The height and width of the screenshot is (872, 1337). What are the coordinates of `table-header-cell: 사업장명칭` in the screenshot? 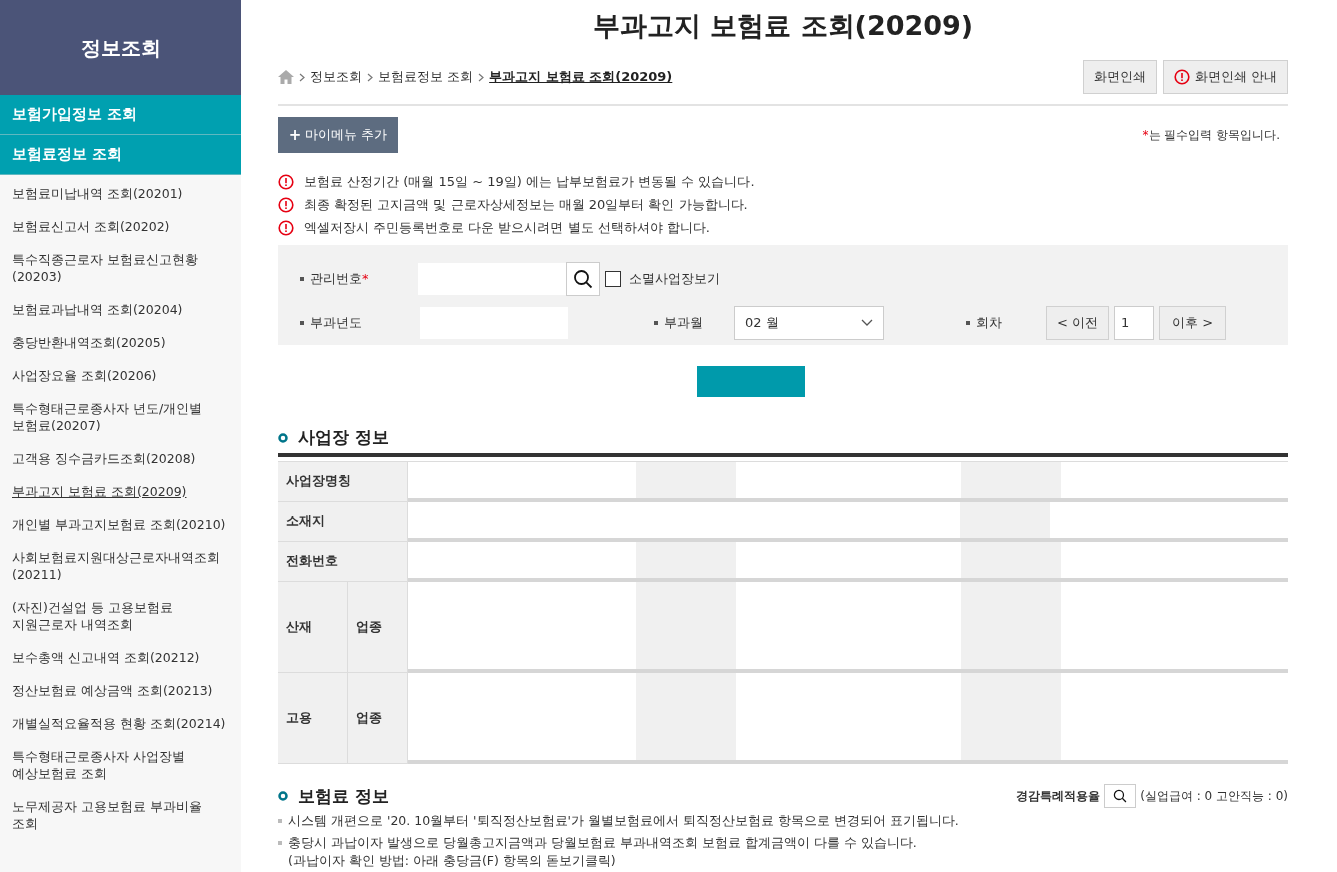 It's located at (343, 481).